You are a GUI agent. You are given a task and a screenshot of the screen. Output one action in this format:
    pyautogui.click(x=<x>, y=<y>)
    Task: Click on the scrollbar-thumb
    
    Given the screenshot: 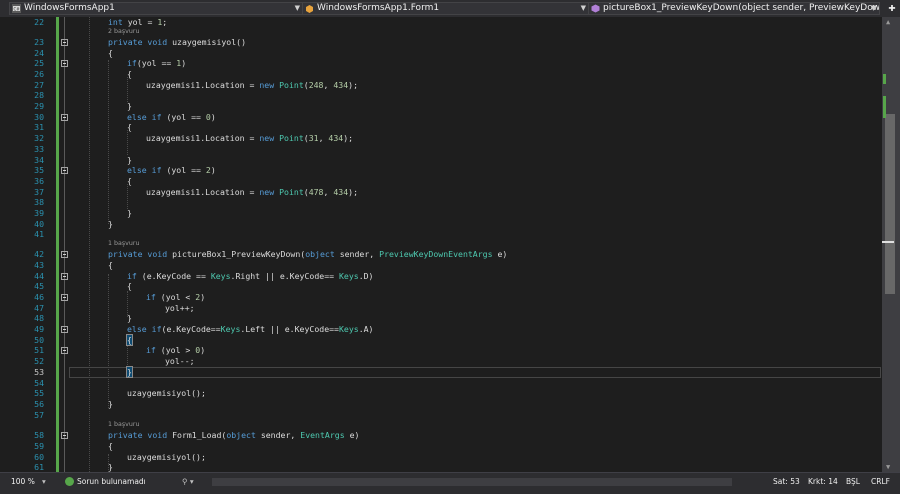 What is the action you would take?
    pyautogui.click(x=890, y=204)
    